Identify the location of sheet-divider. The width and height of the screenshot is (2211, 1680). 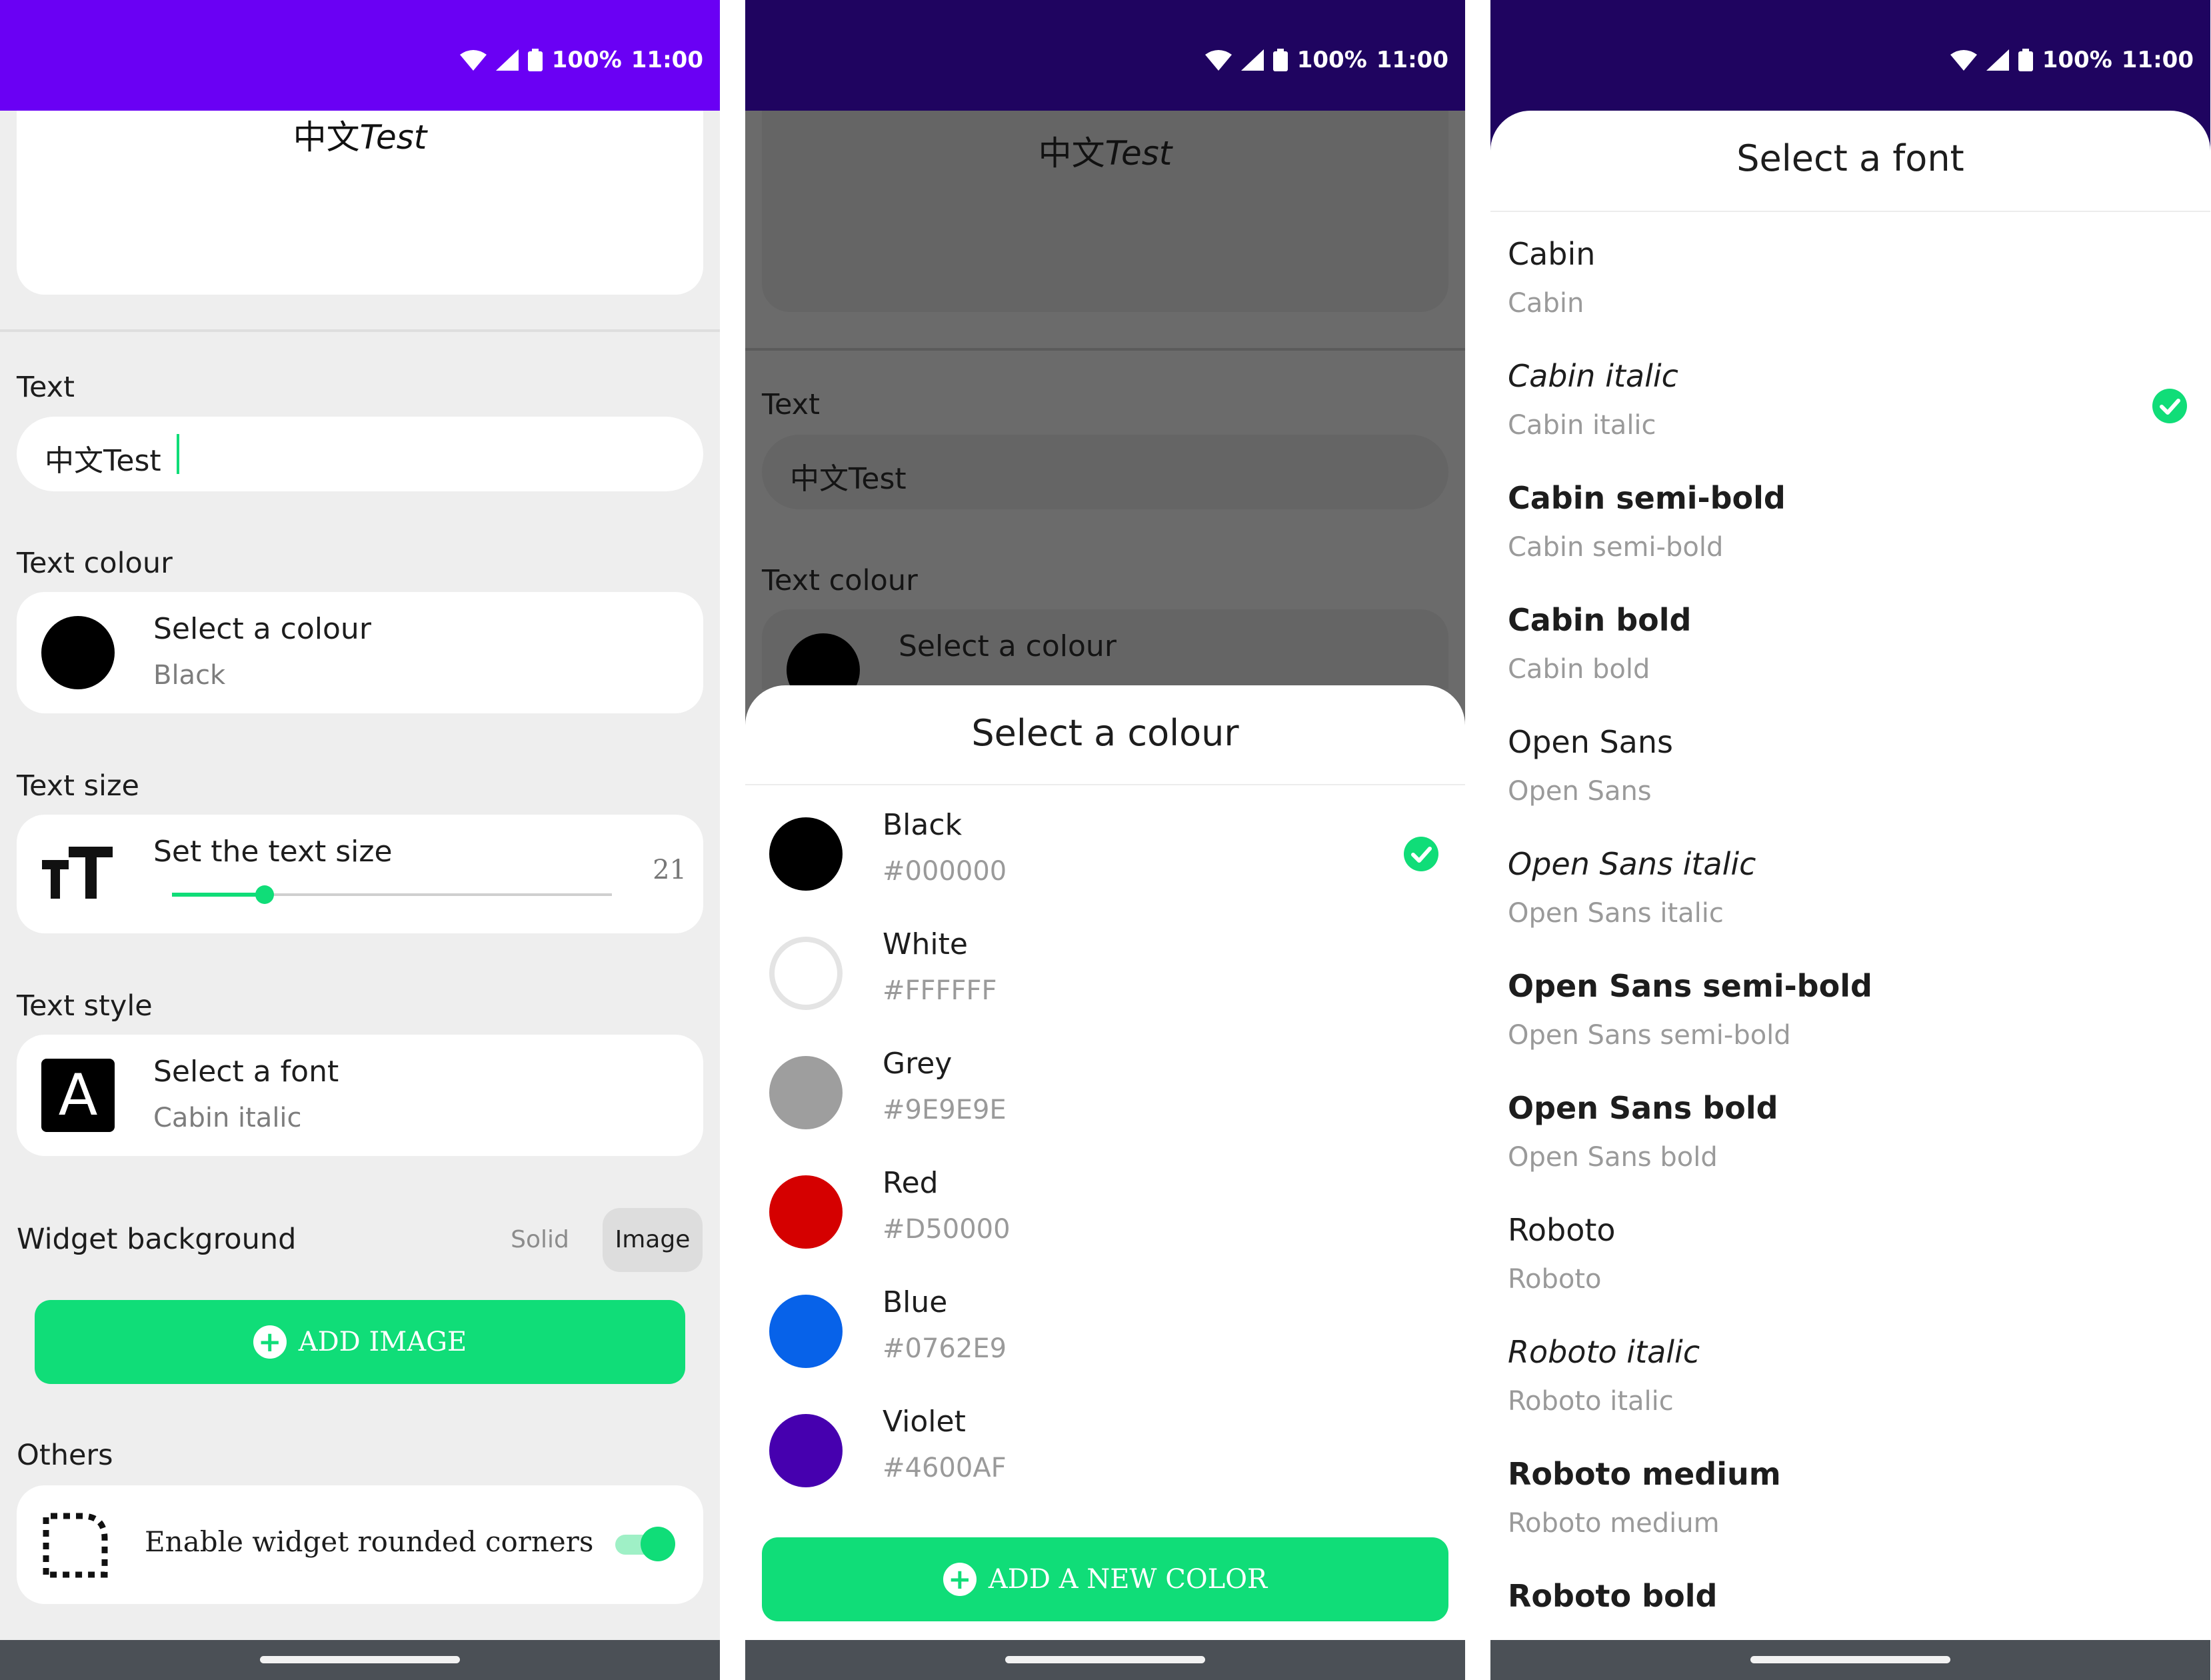
(1105, 784).